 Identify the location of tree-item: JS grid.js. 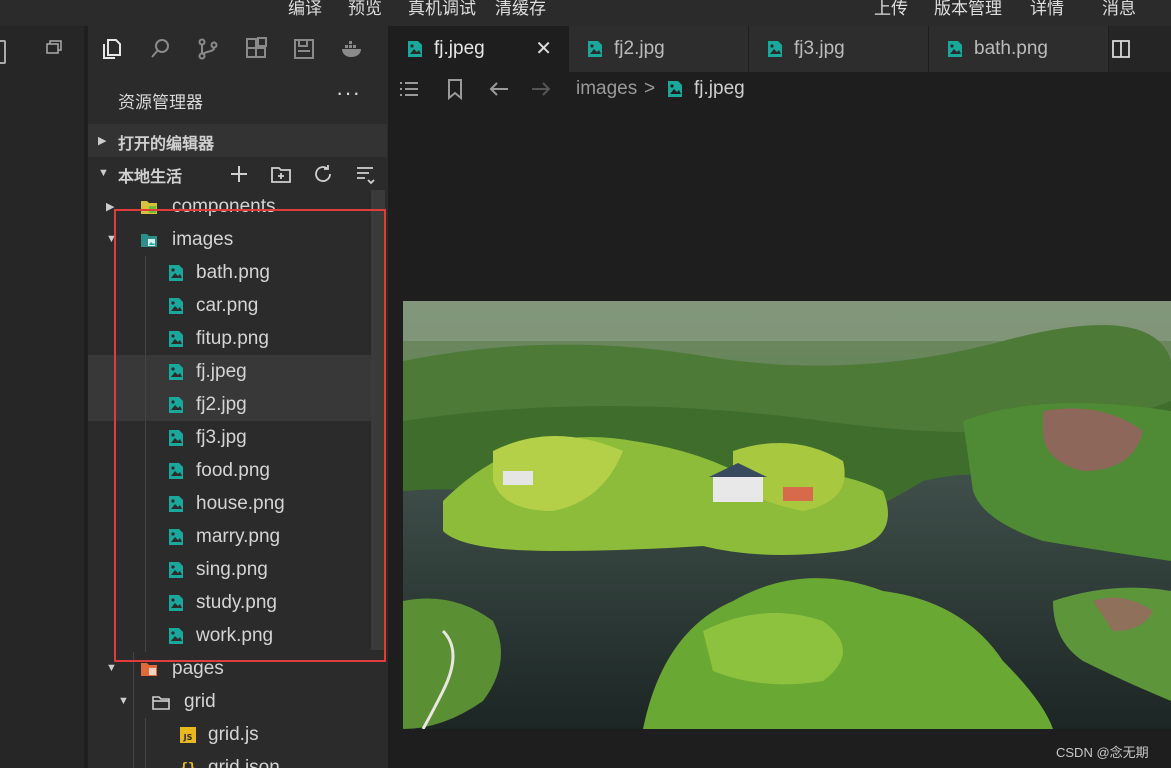
(230, 734).